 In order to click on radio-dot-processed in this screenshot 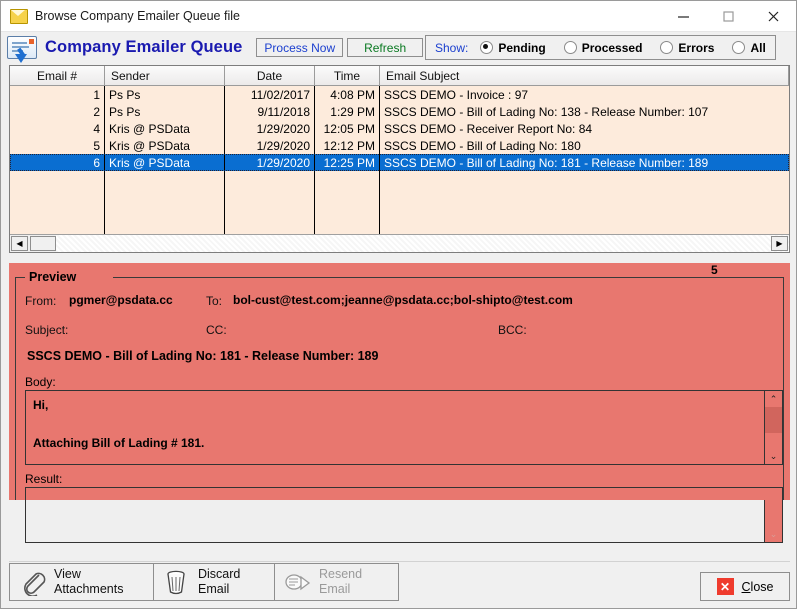, I will do `click(570, 47)`.